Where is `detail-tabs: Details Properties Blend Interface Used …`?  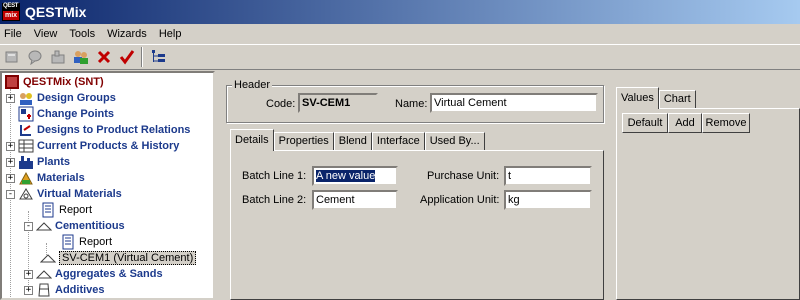
detail-tabs: Details Properties Blend Interface Used … is located at coordinates (357, 140).